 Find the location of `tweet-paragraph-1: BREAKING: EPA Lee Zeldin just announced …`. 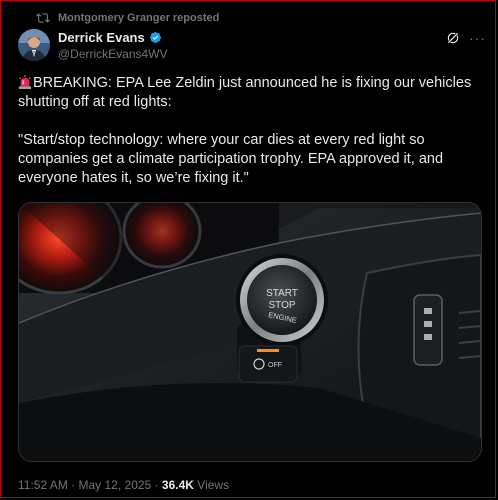

tweet-paragraph-1: BREAKING: EPA Lee Zeldin just announced … is located at coordinates (249, 93).